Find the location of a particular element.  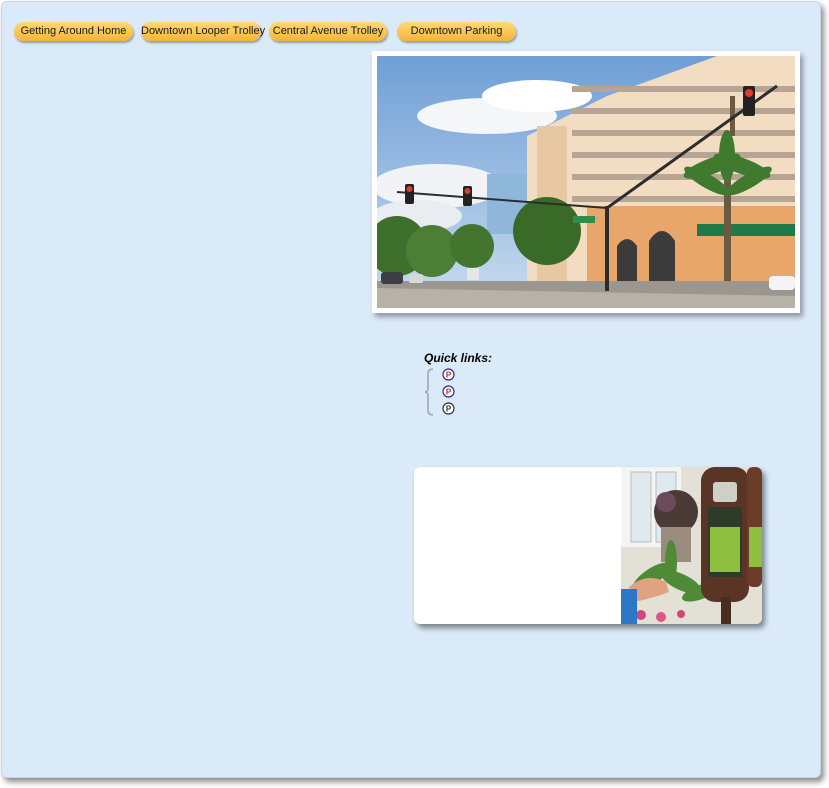

brace-icon is located at coordinates (429, 392).